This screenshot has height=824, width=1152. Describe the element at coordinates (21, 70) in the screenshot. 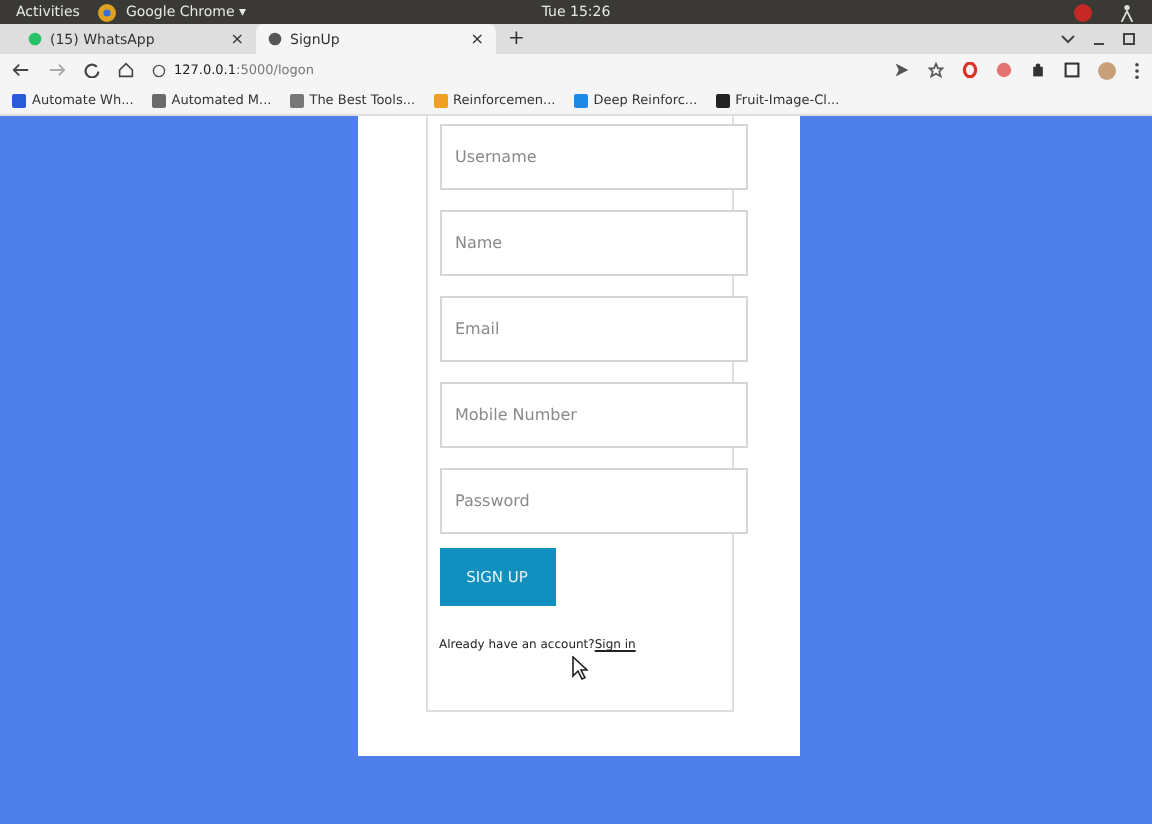

I see `back-icon` at that location.